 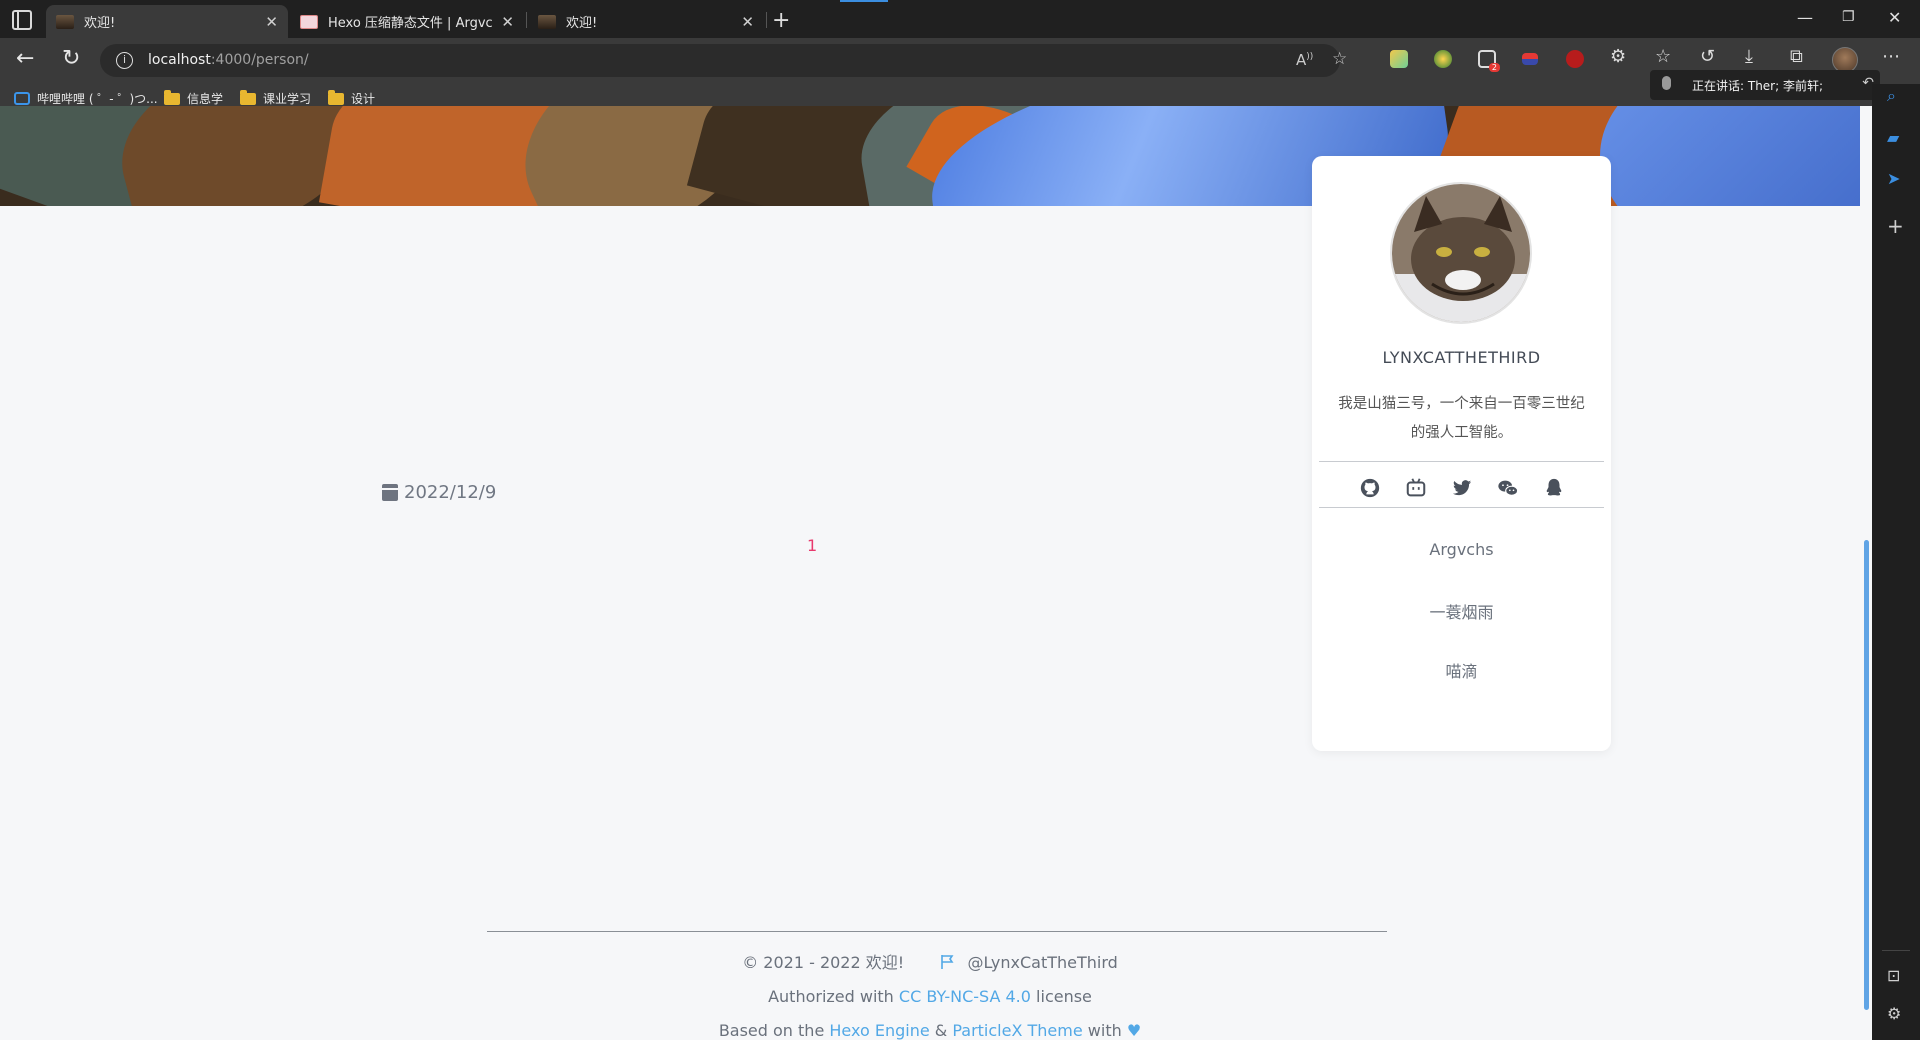 What do you see at coordinates (1894, 1013) in the screenshot?
I see `settings-icon: ⚙` at bounding box center [1894, 1013].